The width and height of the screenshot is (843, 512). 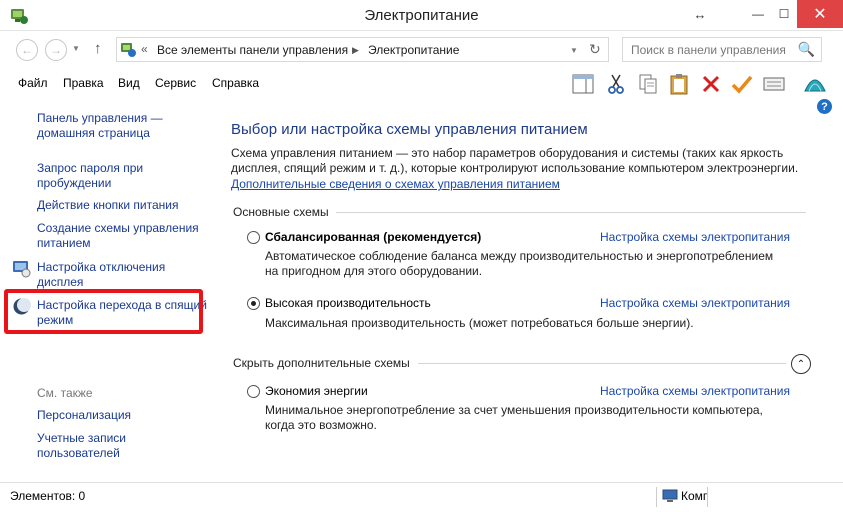 I want to click on breadcrumb-power-options: Электропитание, so click(x=413, y=50).